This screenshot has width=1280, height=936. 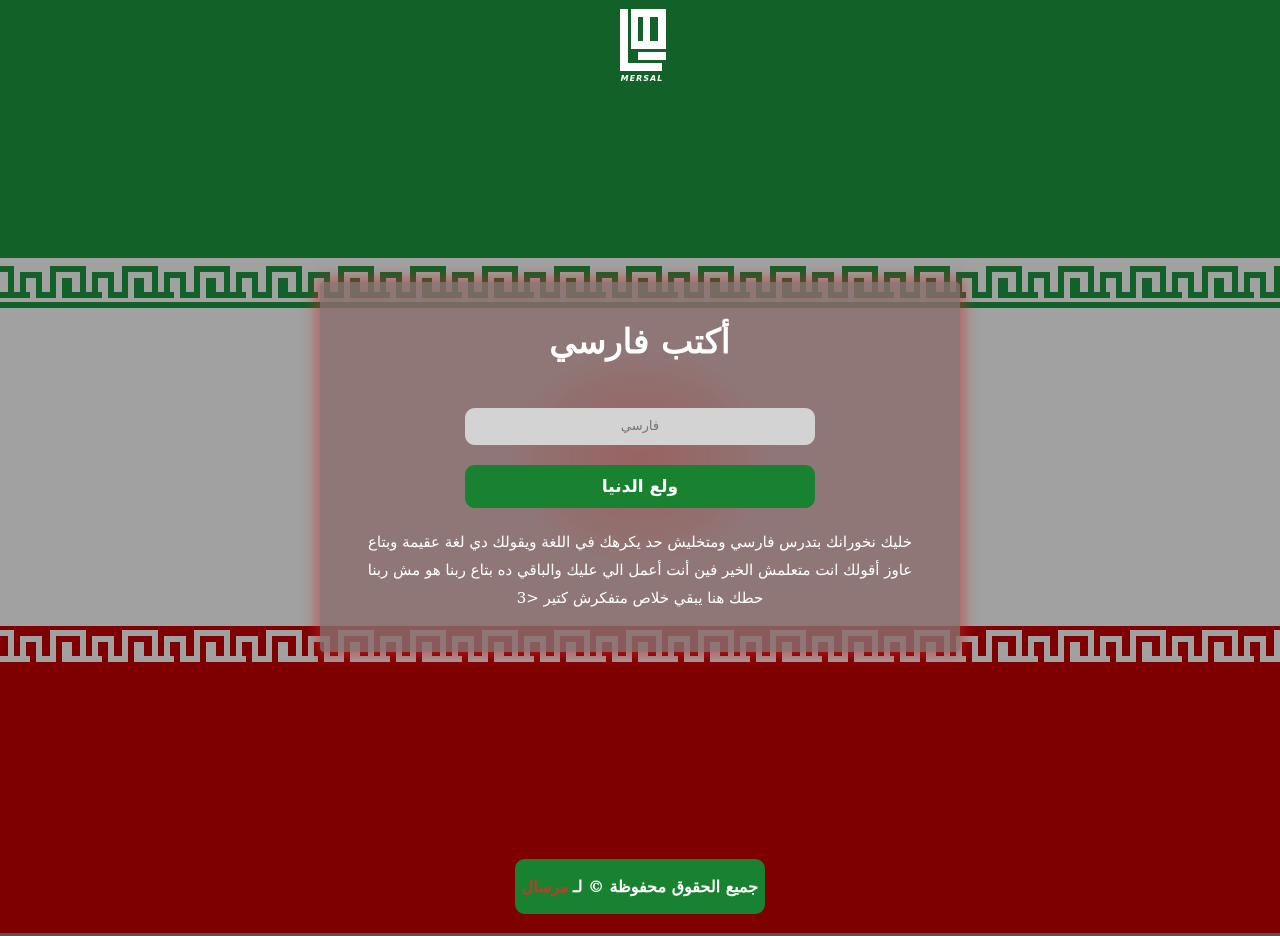 I want to click on footer-copyright: جميع الحقوق محفوظة © لـ مرسال, so click(x=640, y=886).